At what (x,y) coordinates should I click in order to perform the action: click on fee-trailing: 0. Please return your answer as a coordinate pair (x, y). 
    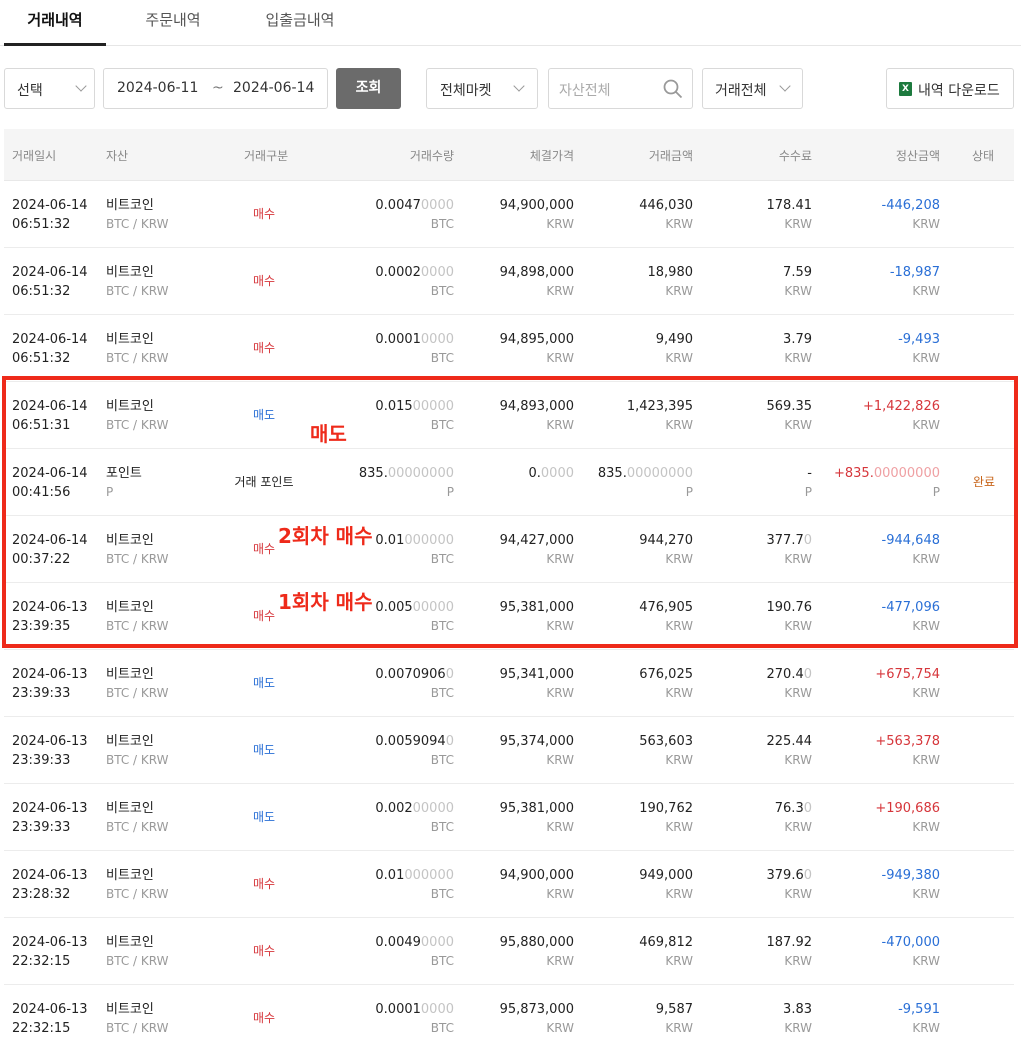
    Looking at the image, I should click on (807, 875).